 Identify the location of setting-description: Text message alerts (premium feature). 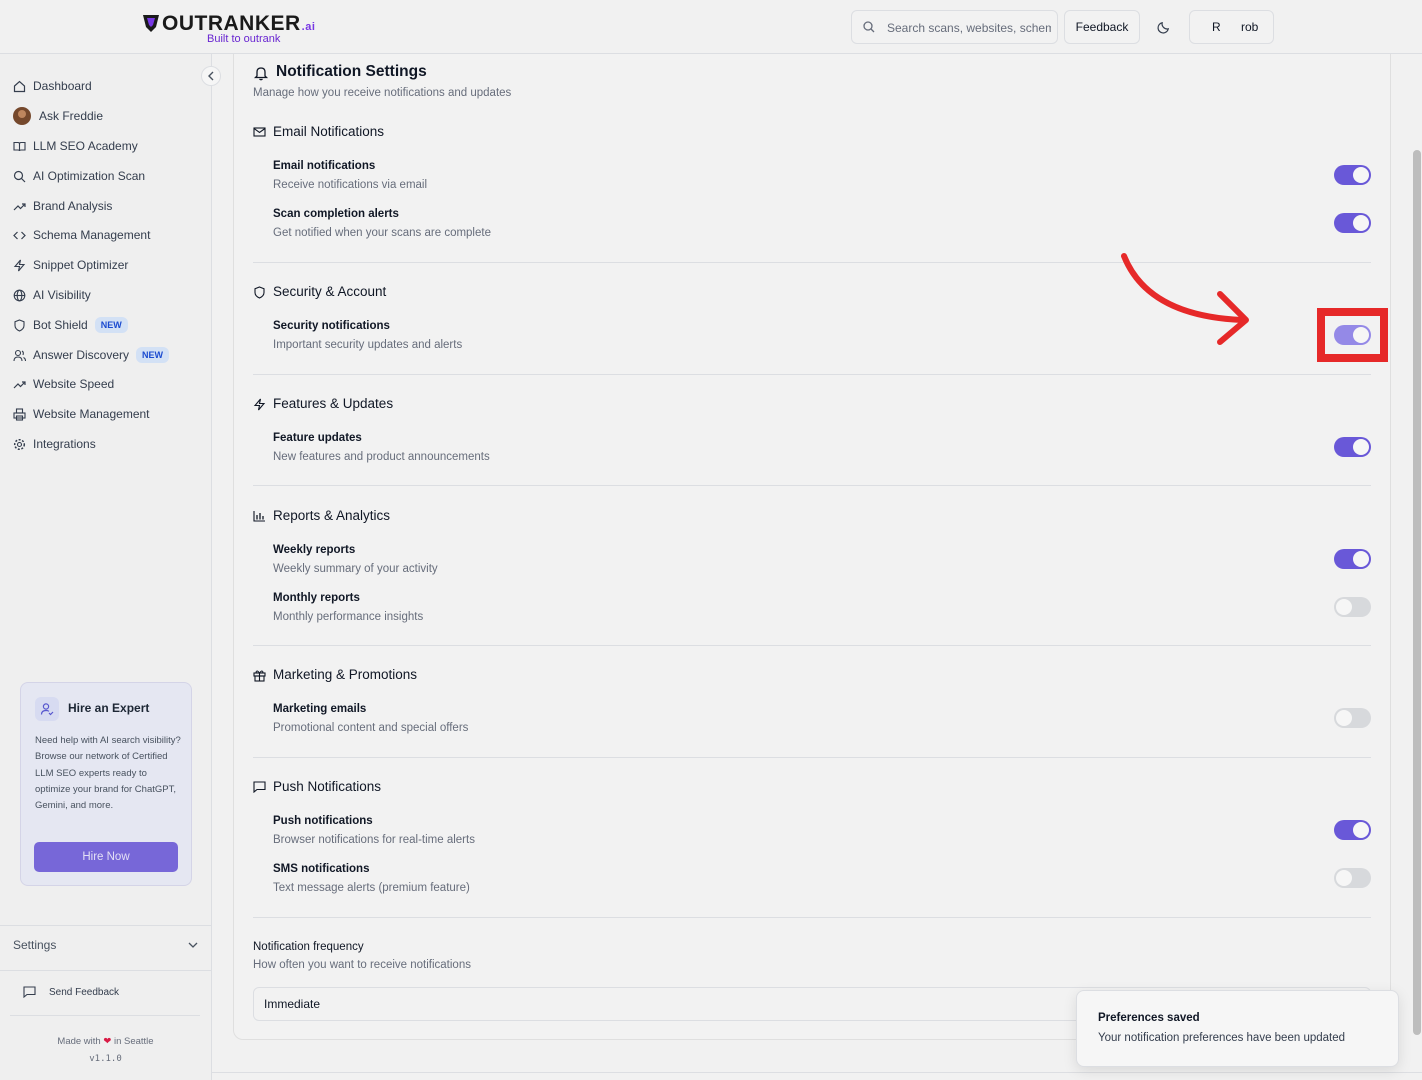
(371, 888).